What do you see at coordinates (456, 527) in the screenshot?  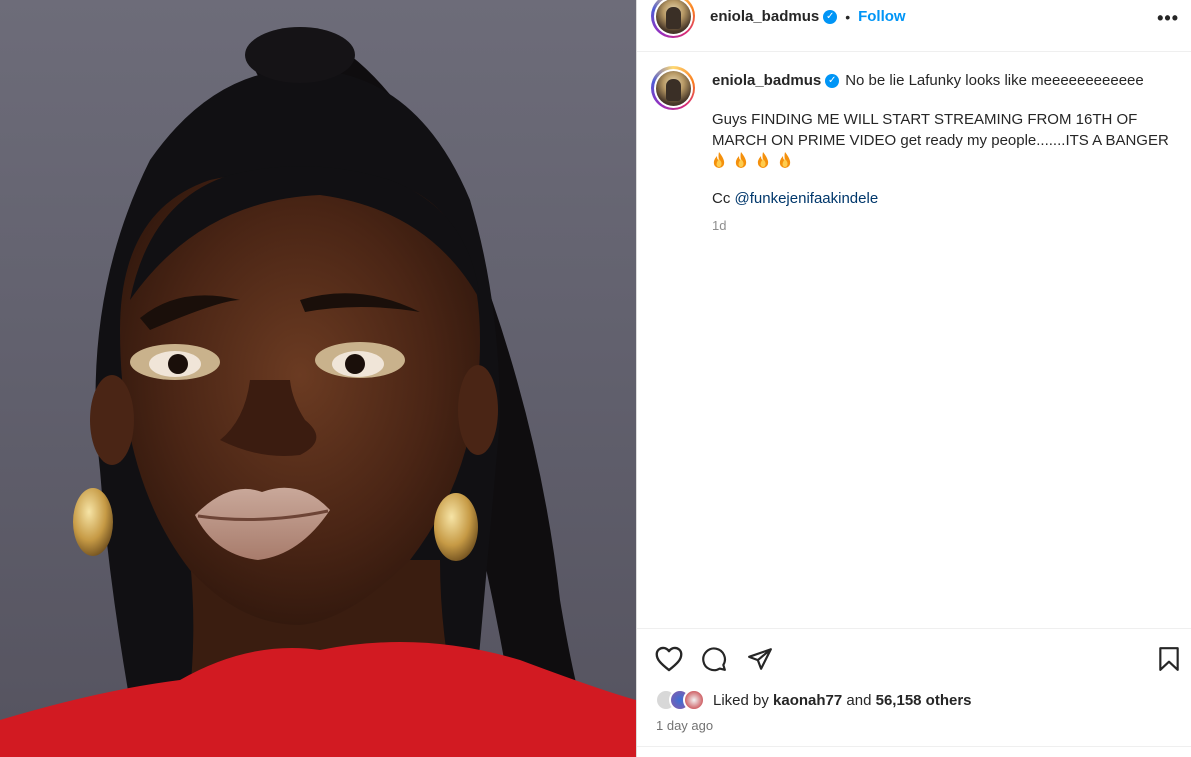 I see `earring-right` at bounding box center [456, 527].